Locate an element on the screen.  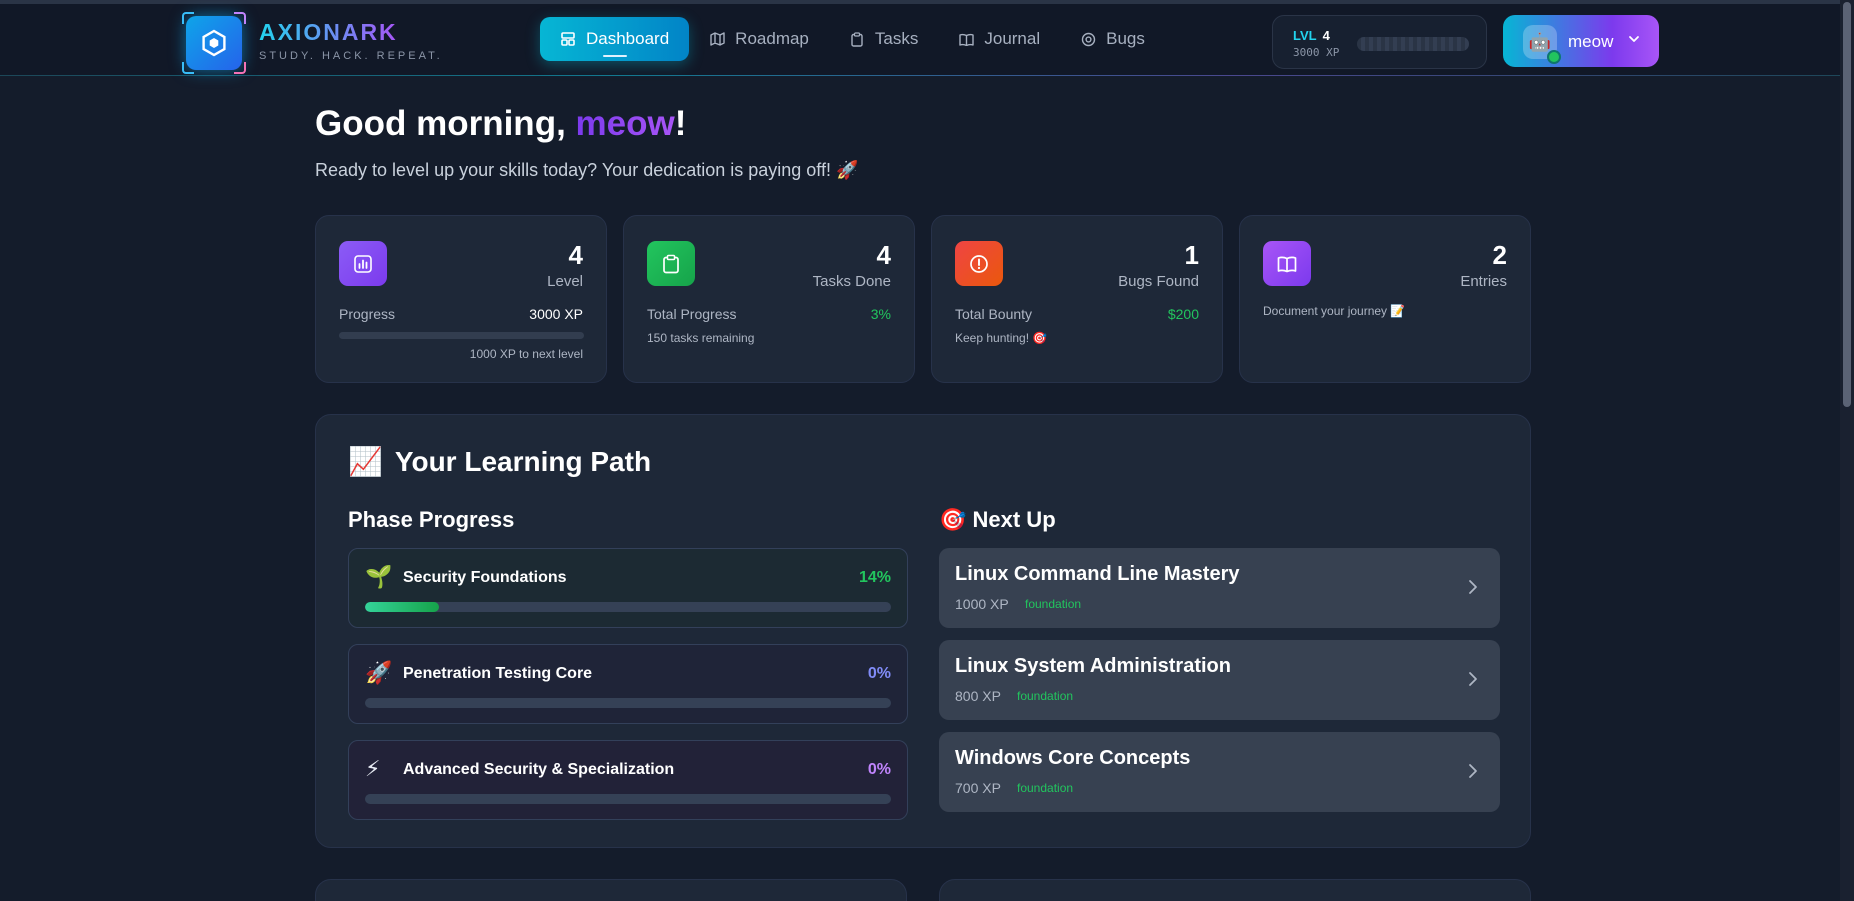
bottom-card-right is located at coordinates (1235, 890).